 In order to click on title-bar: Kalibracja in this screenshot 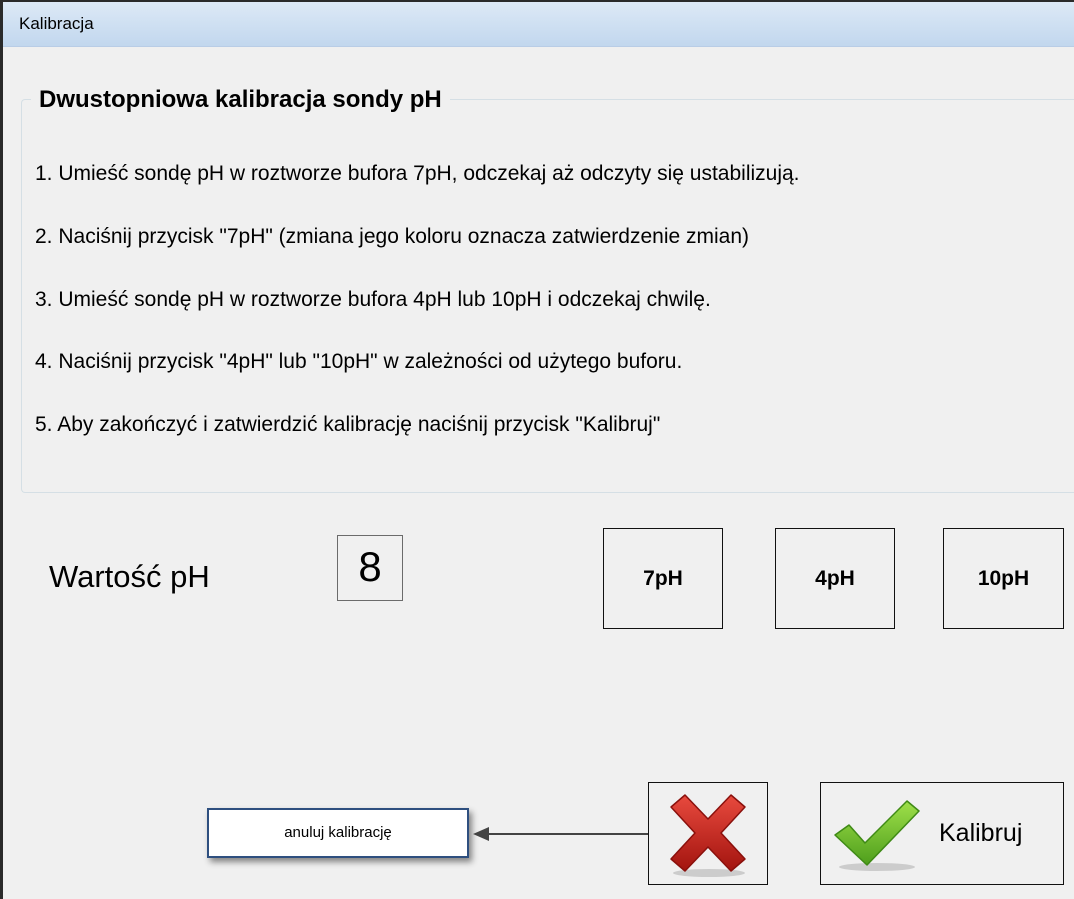, I will do `click(538, 24)`.